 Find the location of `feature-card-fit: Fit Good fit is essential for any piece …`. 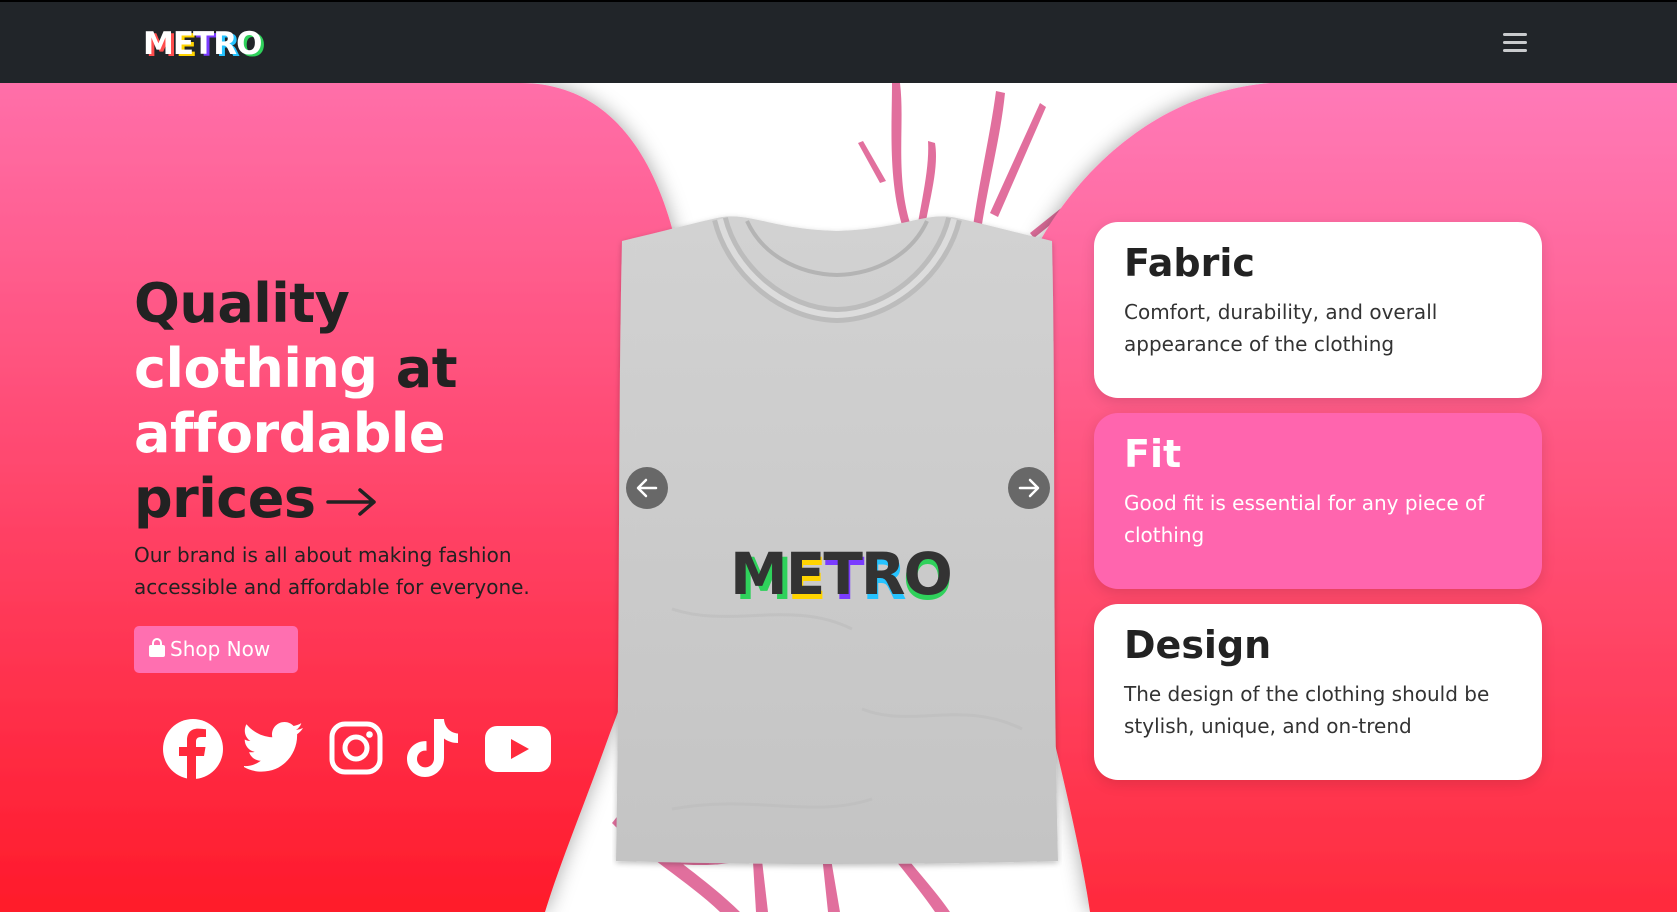

feature-card-fit: Fit Good fit is essential for any piece … is located at coordinates (1318, 501).